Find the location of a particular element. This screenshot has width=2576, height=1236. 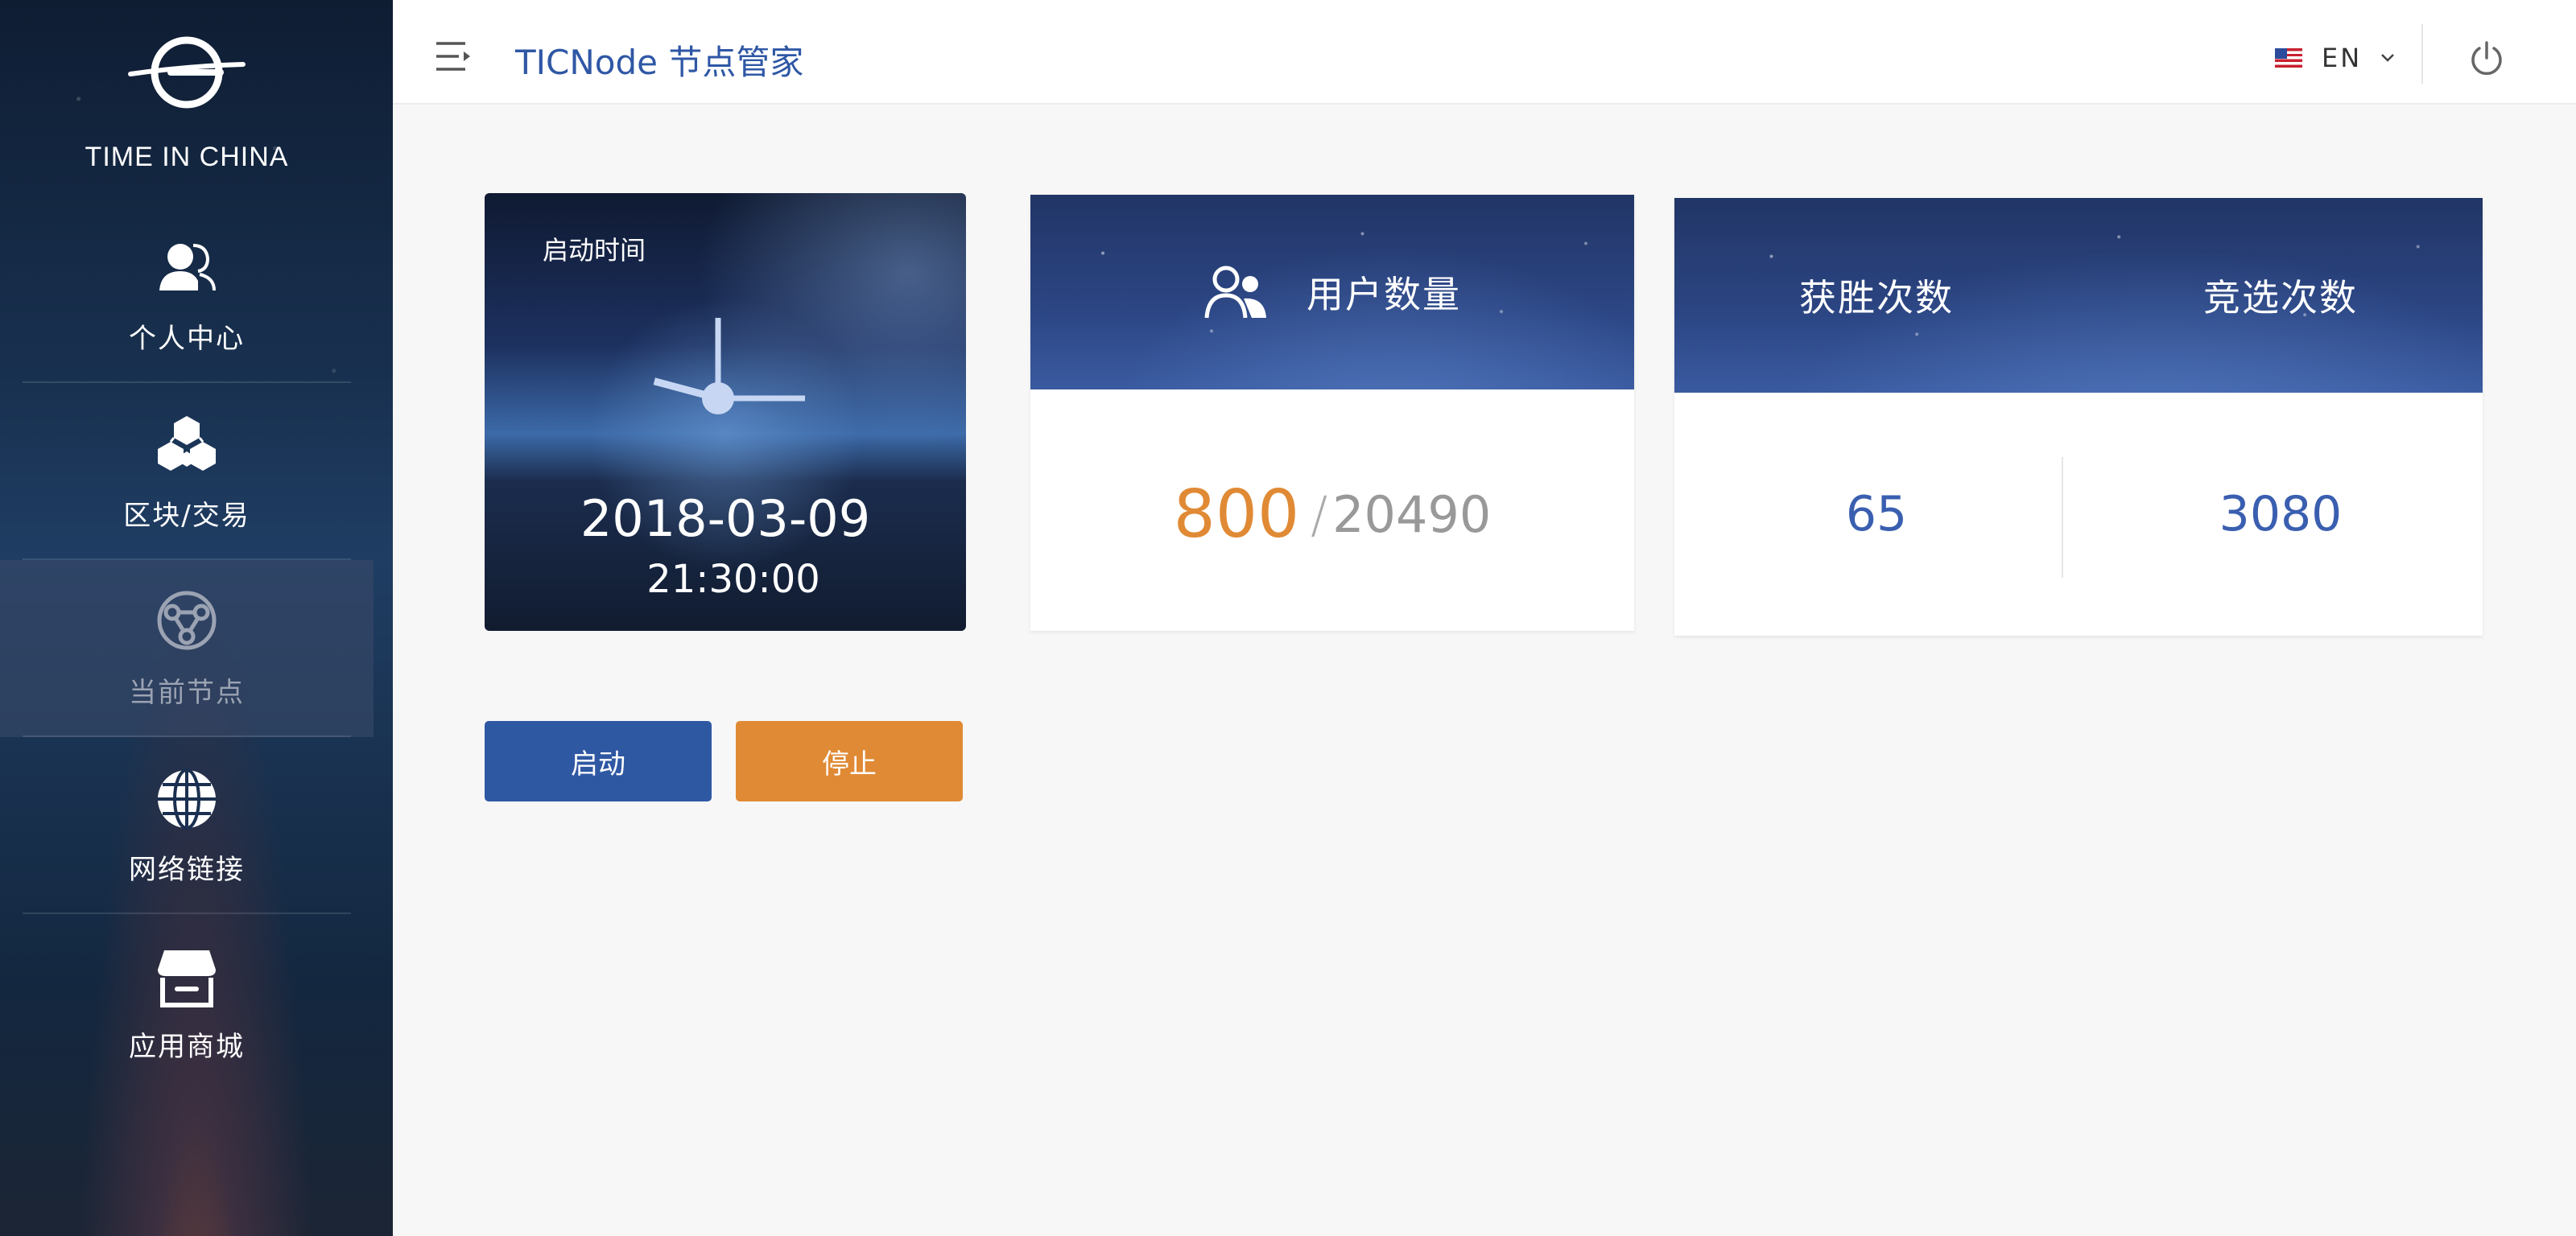

user-count-header: 用户数量 is located at coordinates (1332, 292).